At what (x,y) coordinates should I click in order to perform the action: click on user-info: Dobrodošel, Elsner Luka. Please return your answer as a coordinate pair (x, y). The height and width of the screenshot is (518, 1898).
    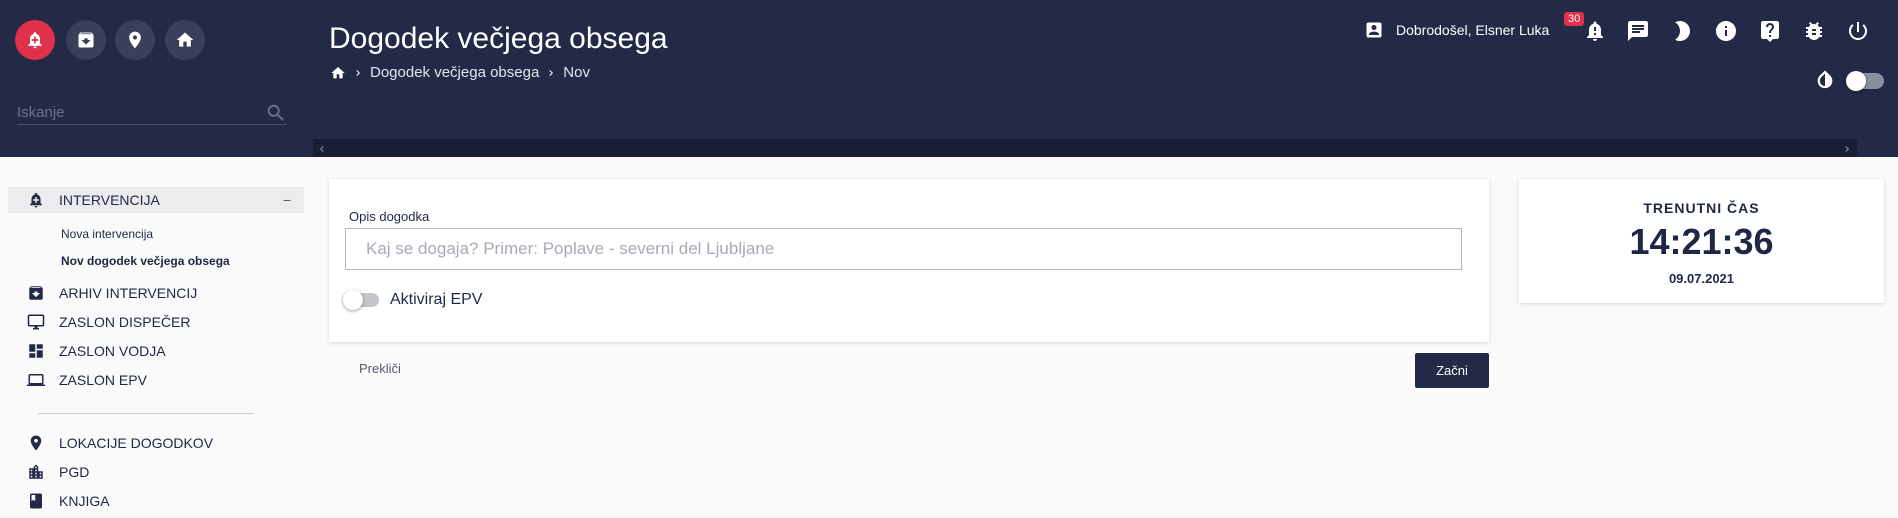
    Looking at the image, I should click on (1456, 30).